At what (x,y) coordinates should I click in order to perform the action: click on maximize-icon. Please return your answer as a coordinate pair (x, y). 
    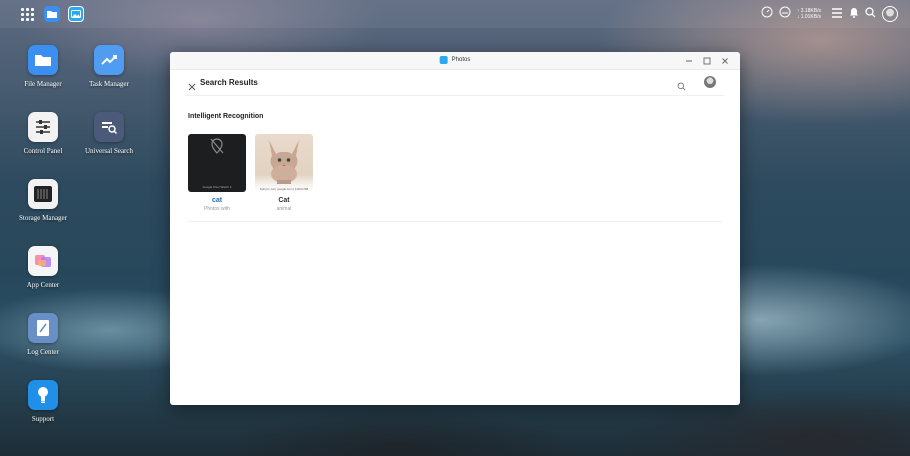
    Looking at the image, I should click on (707, 61).